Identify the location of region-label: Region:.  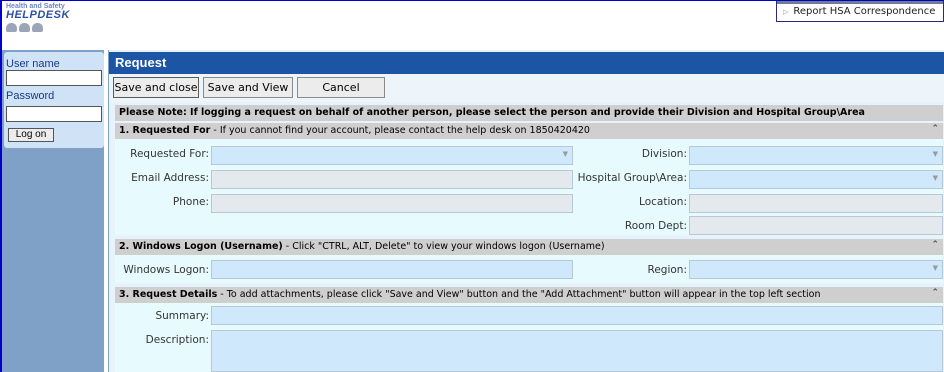
(667, 270).